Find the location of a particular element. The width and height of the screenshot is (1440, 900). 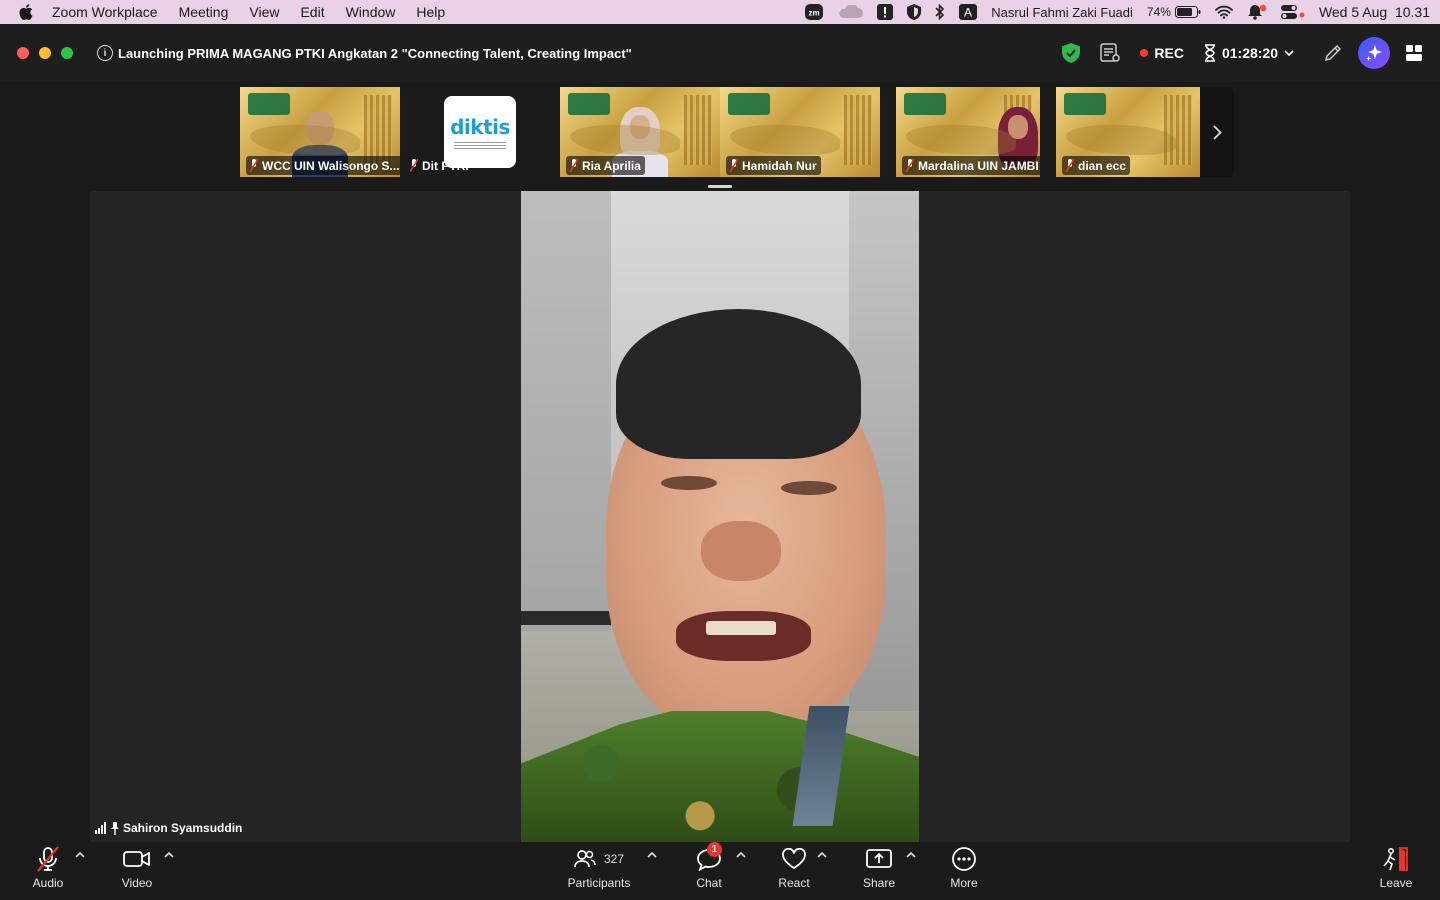

share-screen-button: Share is located at coordinates (879, 871).